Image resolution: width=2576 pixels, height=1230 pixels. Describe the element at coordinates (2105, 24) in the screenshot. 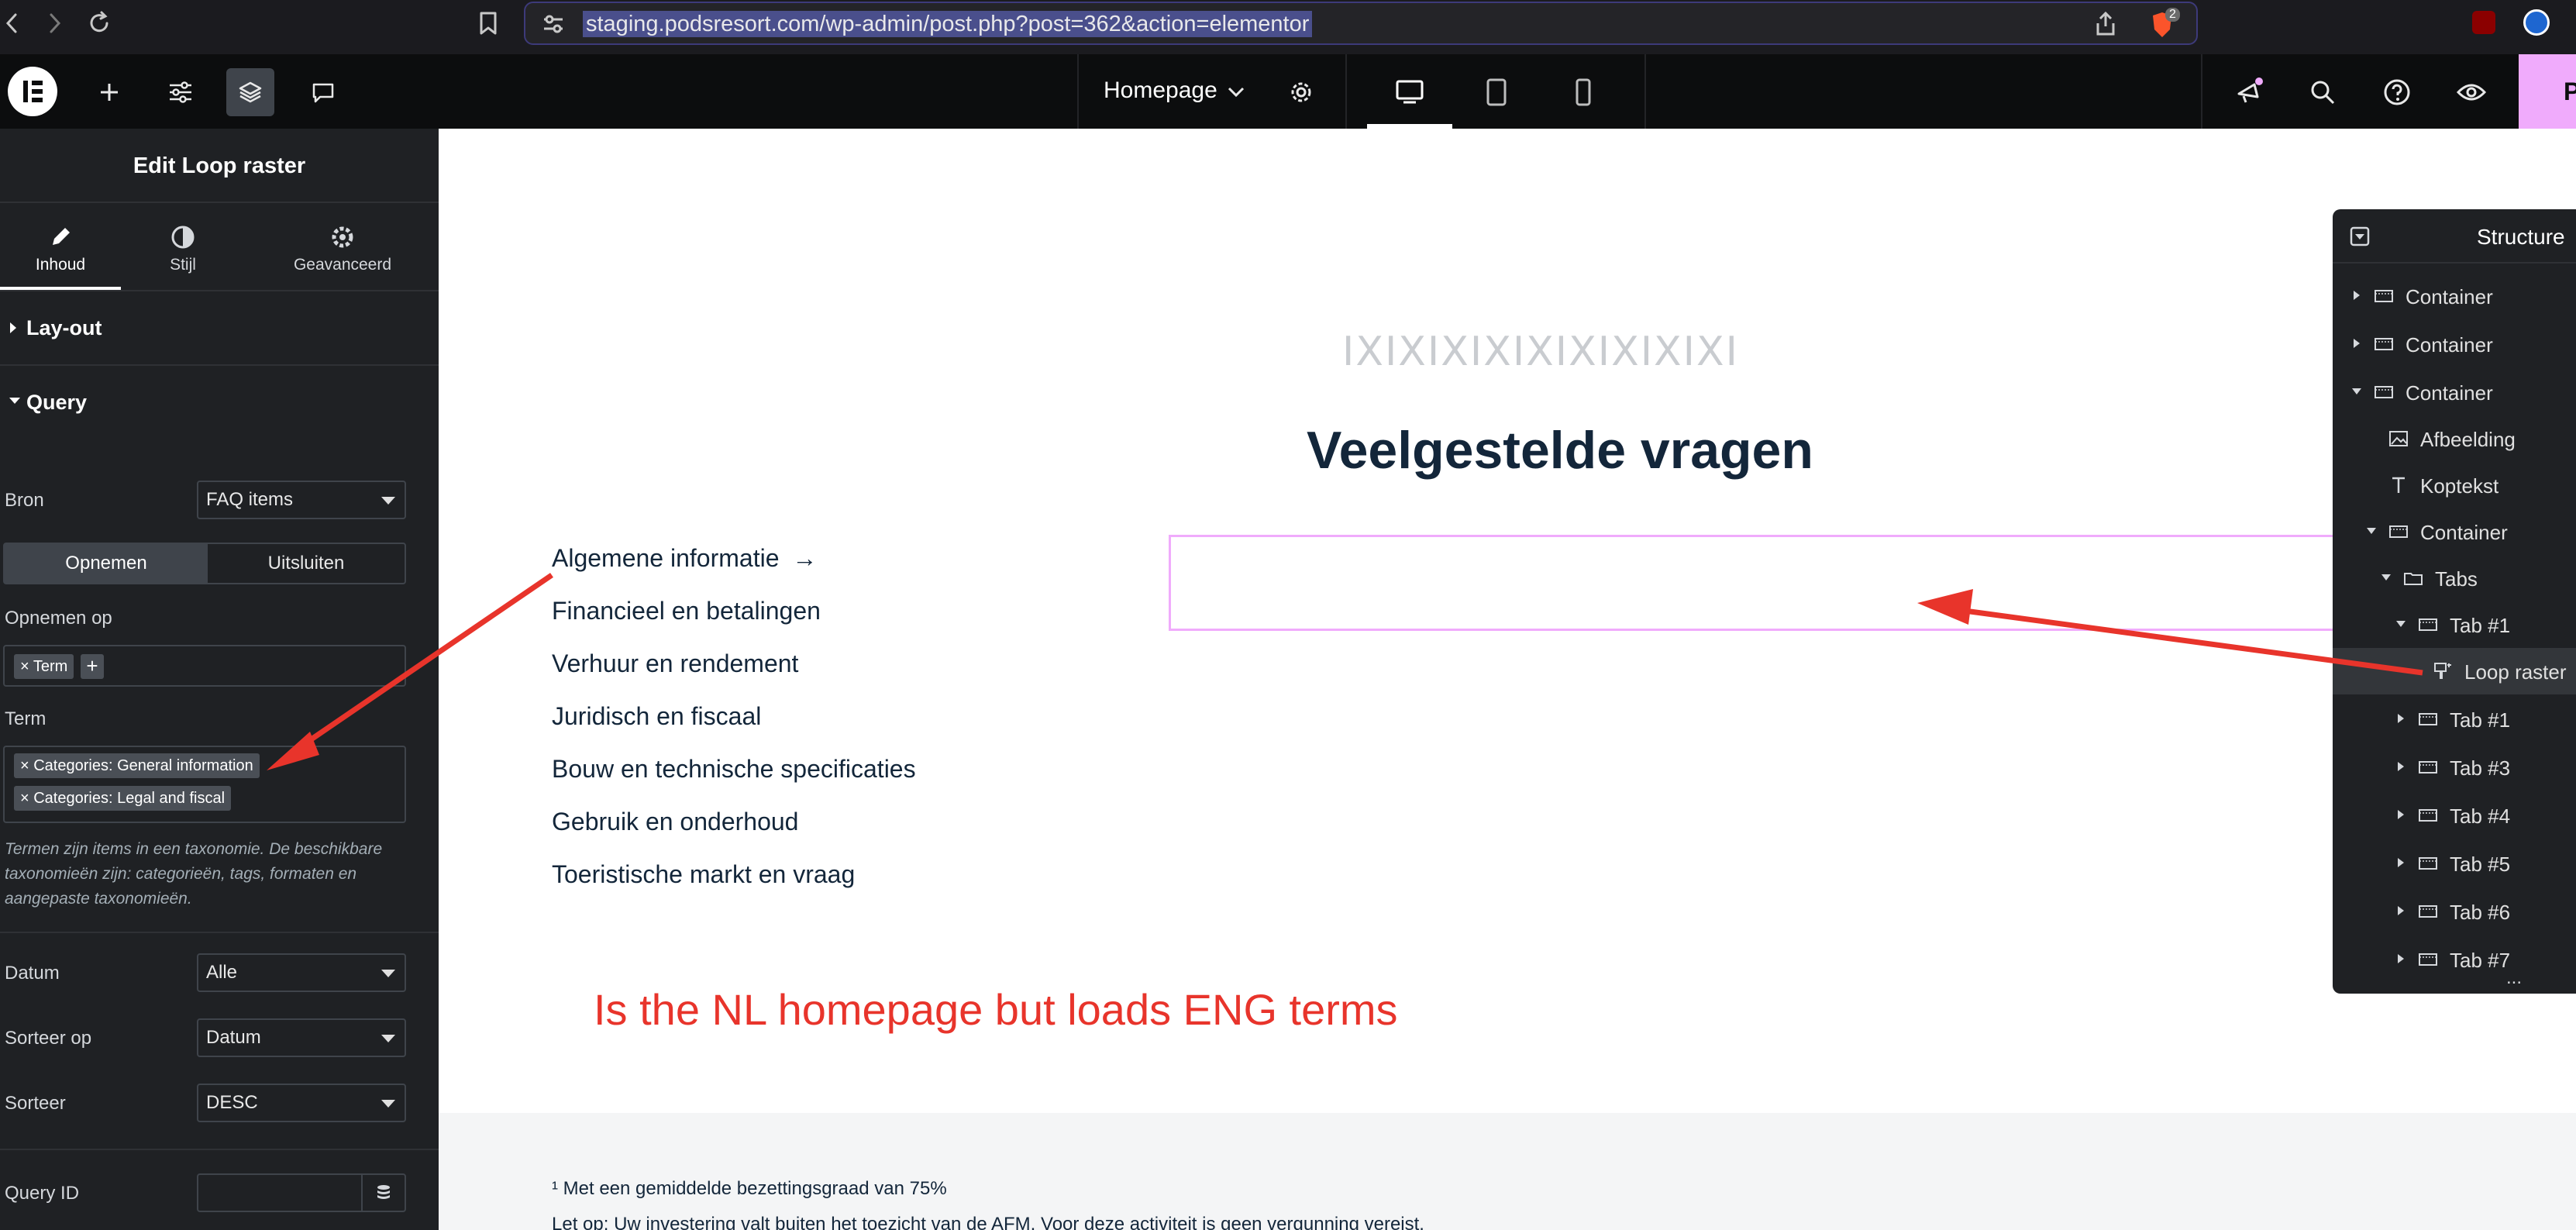

I see `share-icon` at that location.